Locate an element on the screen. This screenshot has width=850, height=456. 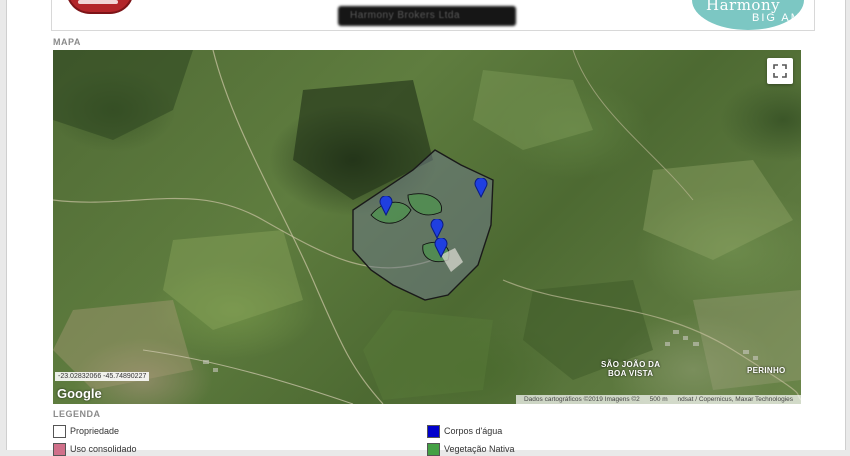
redacted-text: Harmony Brokers Ltda is located at coordinates (405, 15).